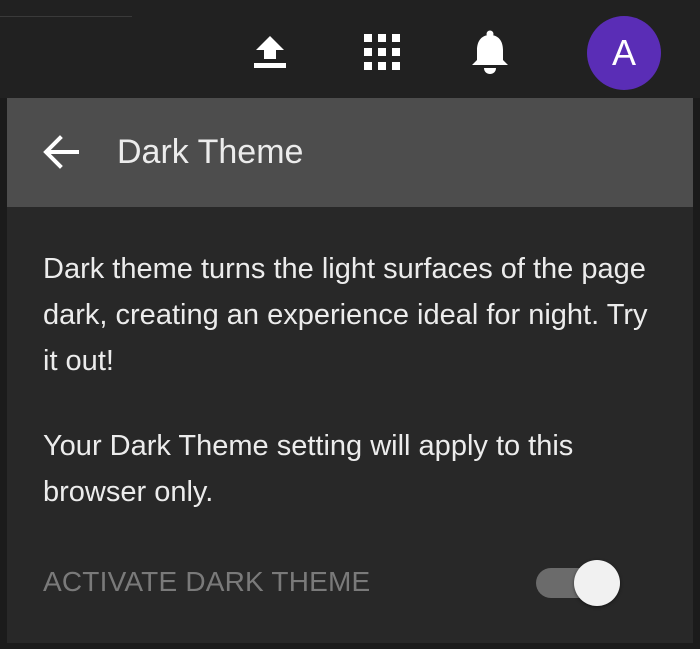 Image resolution: width=700 pixels, height=649 pixels. What do you see at coordinates (66, 16) in the screenshot?
I see `search-box-edge` at bounding box center [66, 16].